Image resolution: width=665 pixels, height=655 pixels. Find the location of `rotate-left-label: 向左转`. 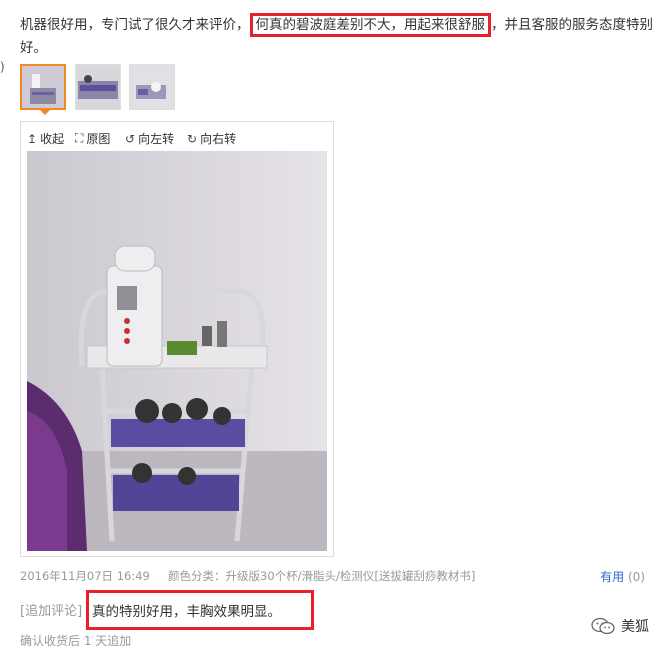

rotate-left-label: 向左转 is located at coordinates (156, 139).